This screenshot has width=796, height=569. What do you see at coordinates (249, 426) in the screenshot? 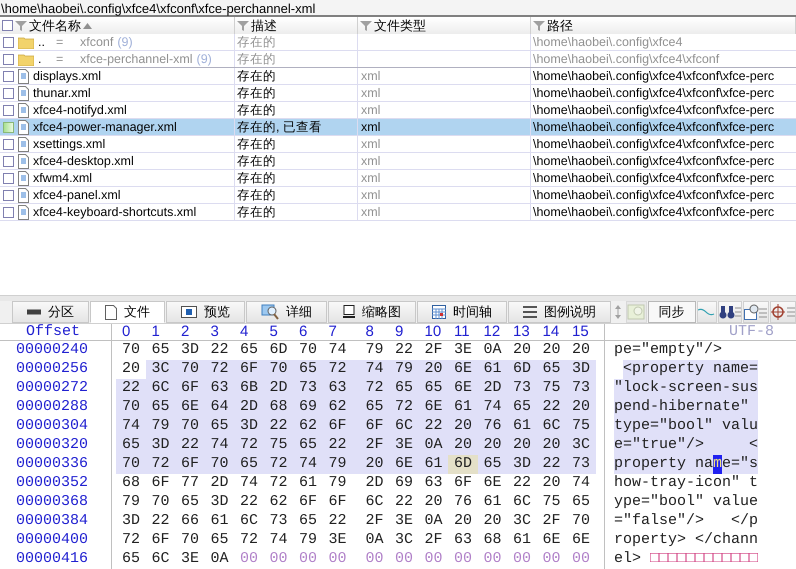
I see `hex-byte: 3D` at bounding box center [249, 426].